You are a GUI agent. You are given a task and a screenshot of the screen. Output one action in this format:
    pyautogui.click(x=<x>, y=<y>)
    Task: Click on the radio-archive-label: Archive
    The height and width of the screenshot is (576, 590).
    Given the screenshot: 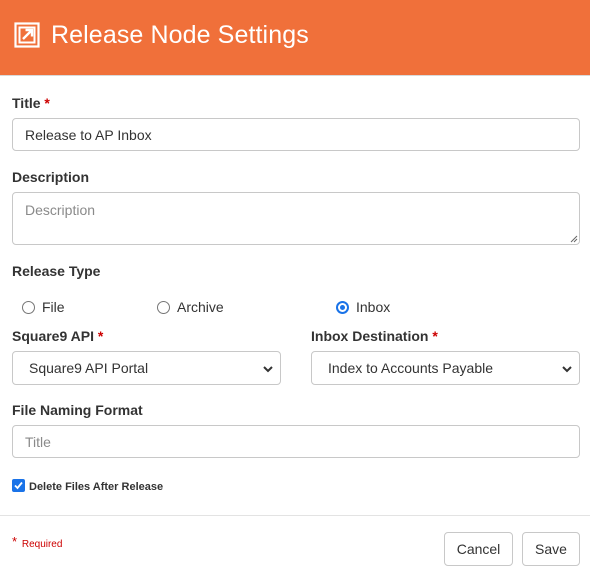 What is the action you would take?
    pyautogui.click(x=200, y=307)
    